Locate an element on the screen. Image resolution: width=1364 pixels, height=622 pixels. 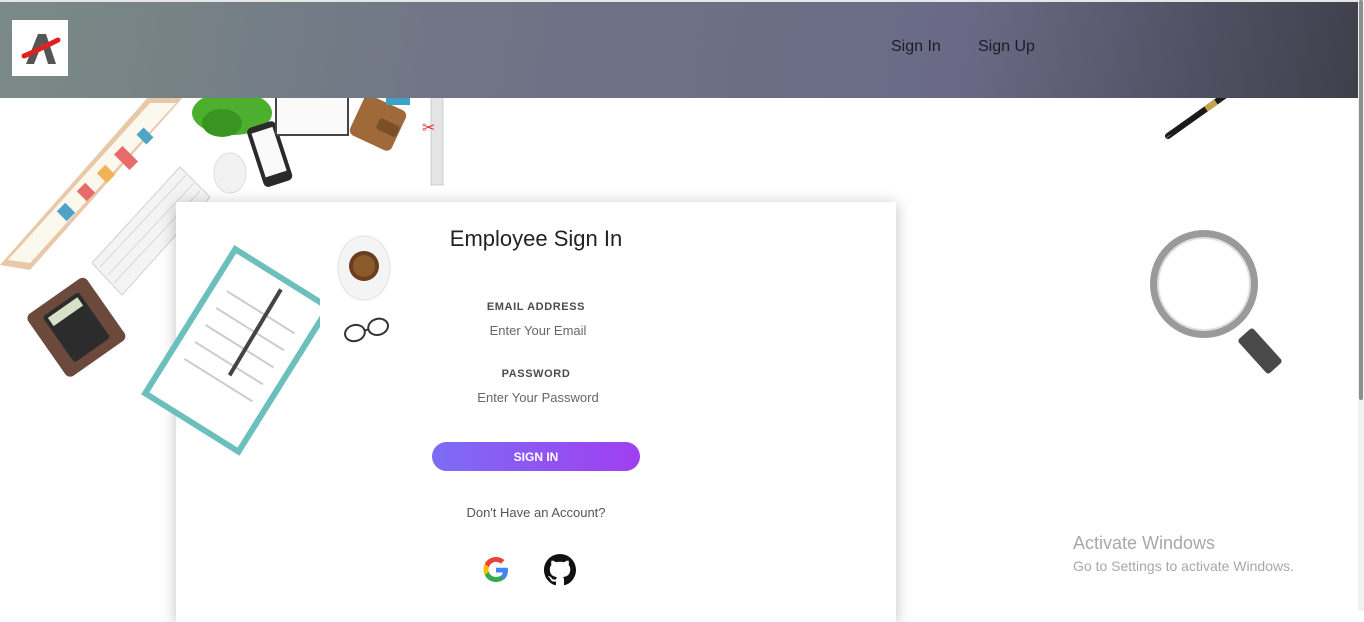
calculator-icon is located at coordinates (76, 327).